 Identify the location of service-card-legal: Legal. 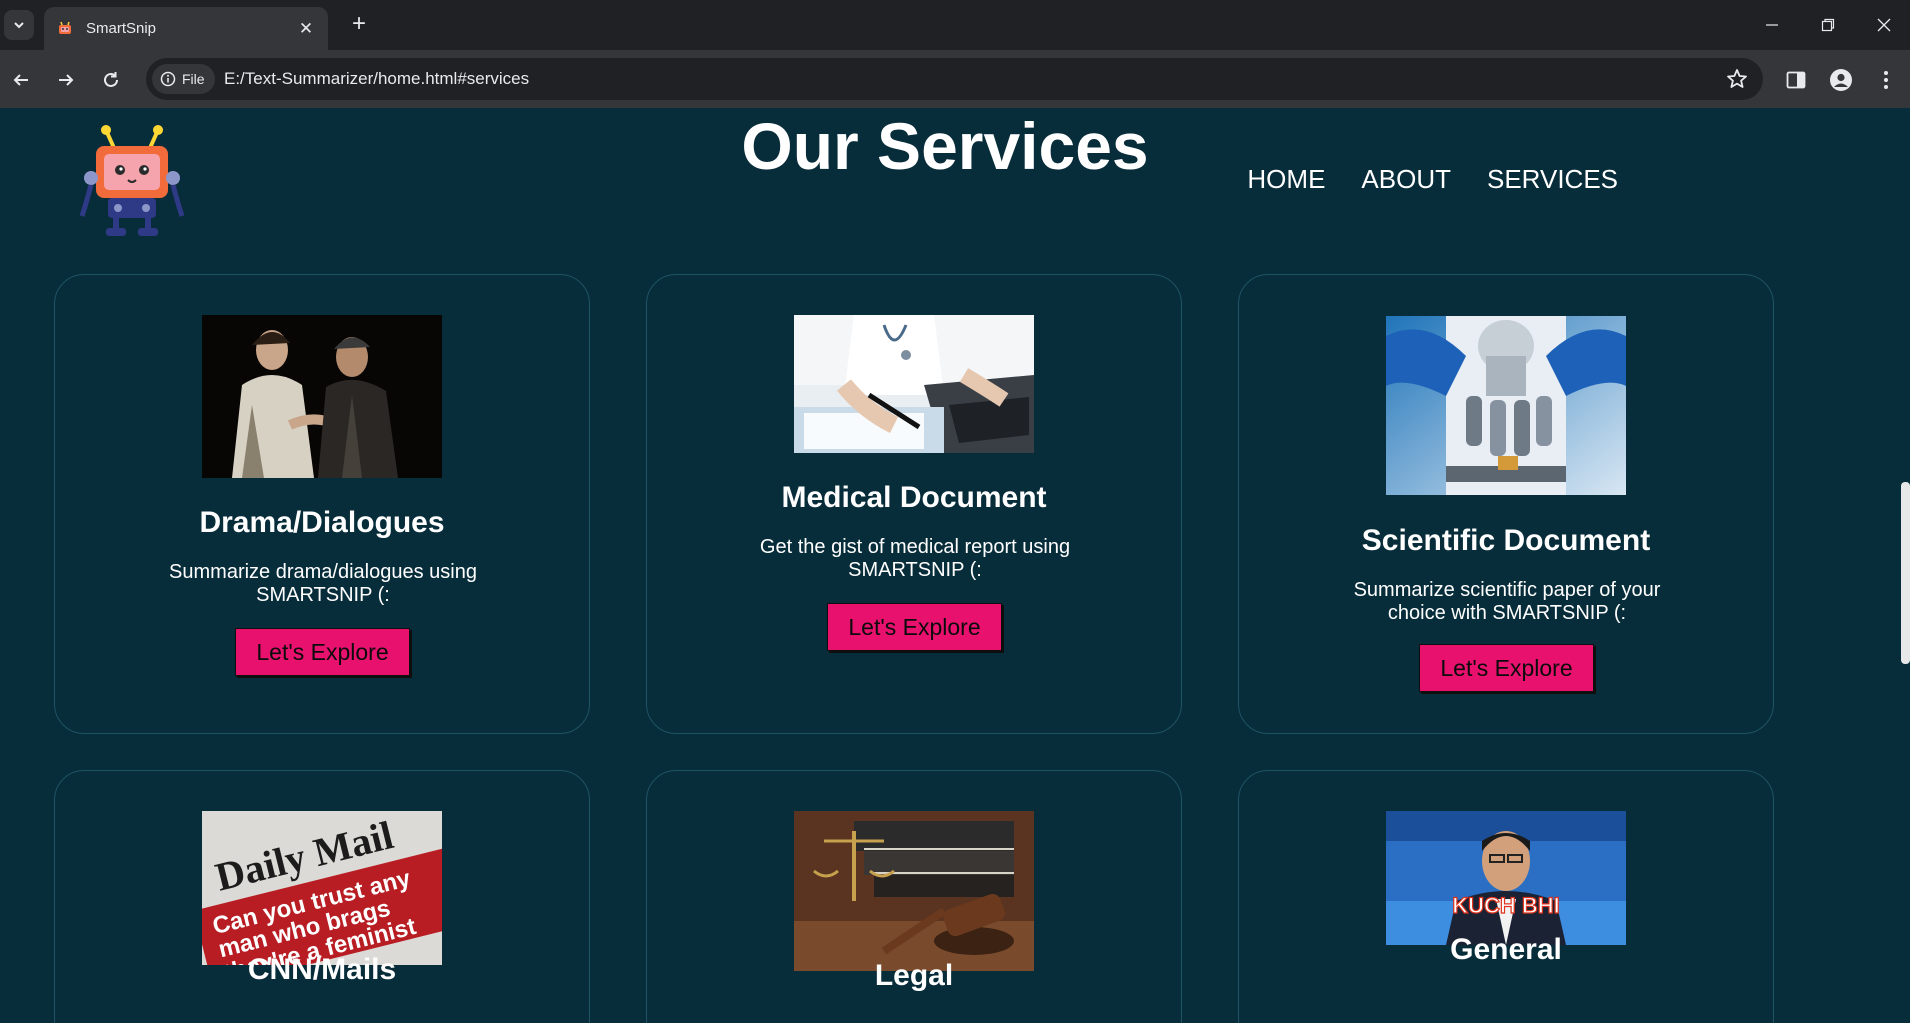
(914, 896).